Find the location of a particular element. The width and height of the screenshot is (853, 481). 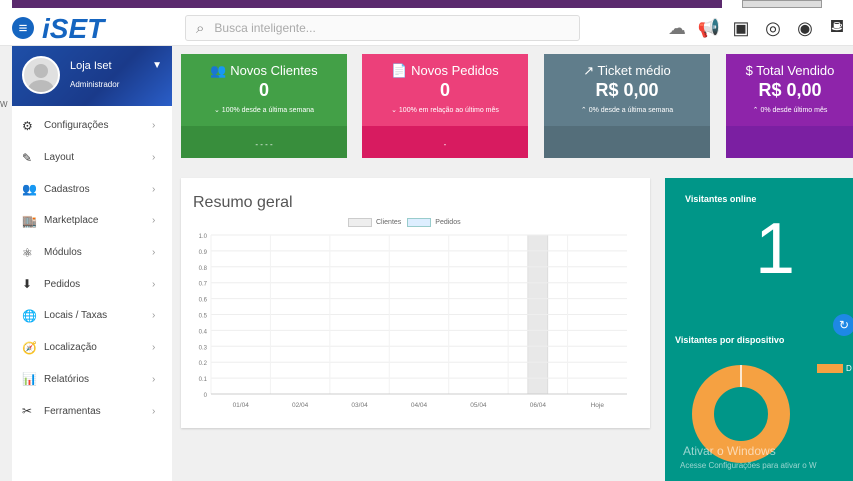

stat-card-subtitle: ⌃ 0% desde último mês is located at coordinates (790, 110).